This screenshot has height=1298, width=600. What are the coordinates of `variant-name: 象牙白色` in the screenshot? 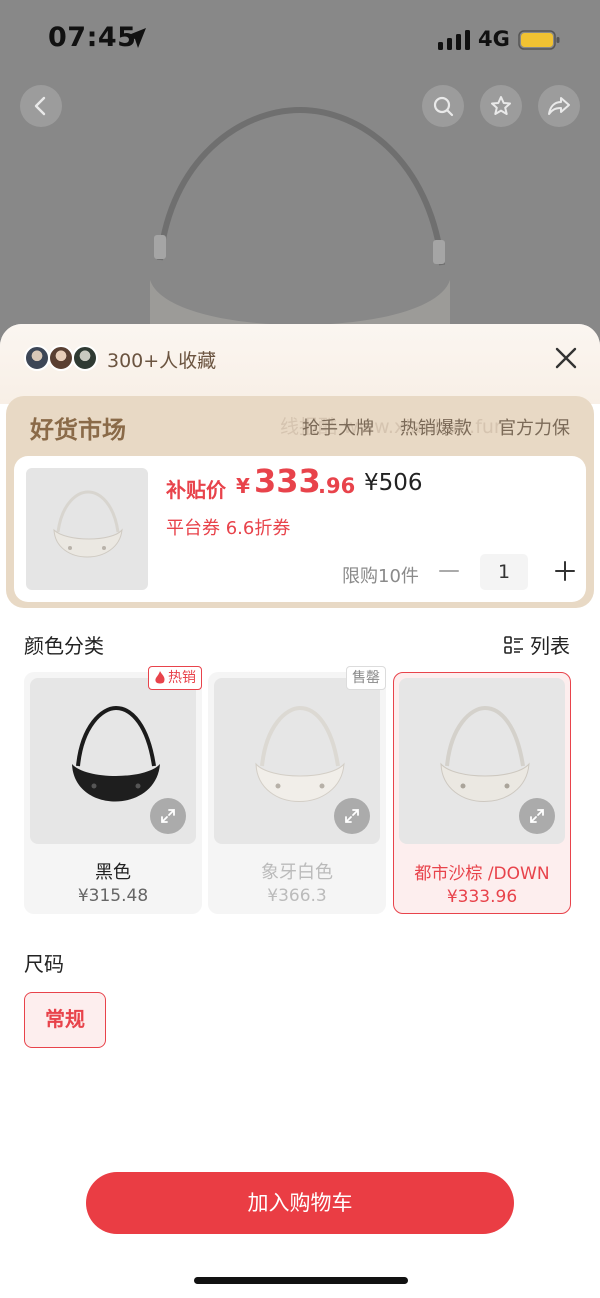 It's located at (297, 872).